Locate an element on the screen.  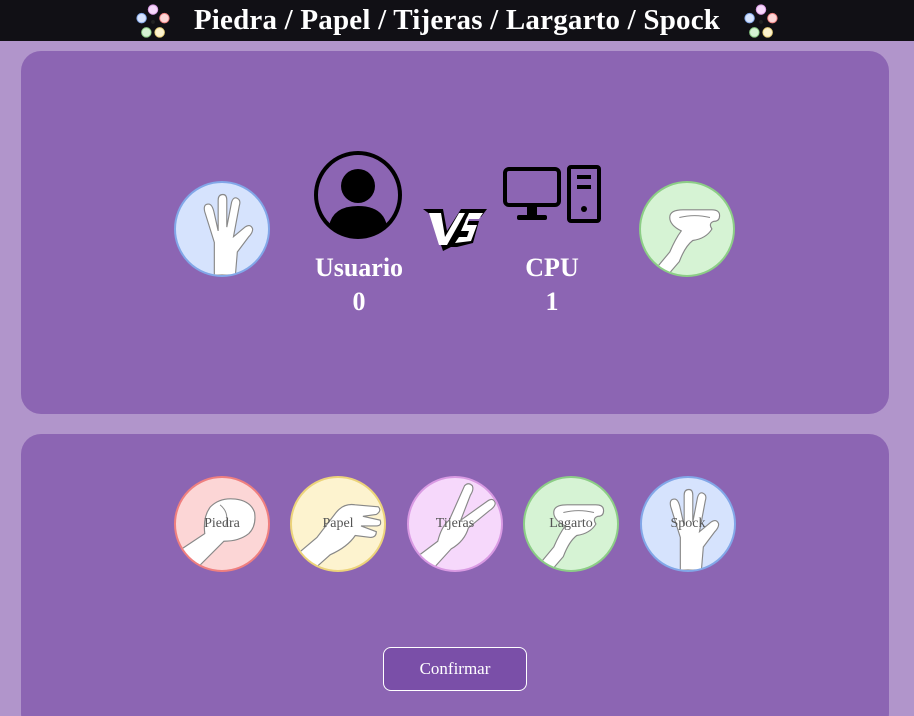
lizard-hand-icon is located at coordinates (685, 242).